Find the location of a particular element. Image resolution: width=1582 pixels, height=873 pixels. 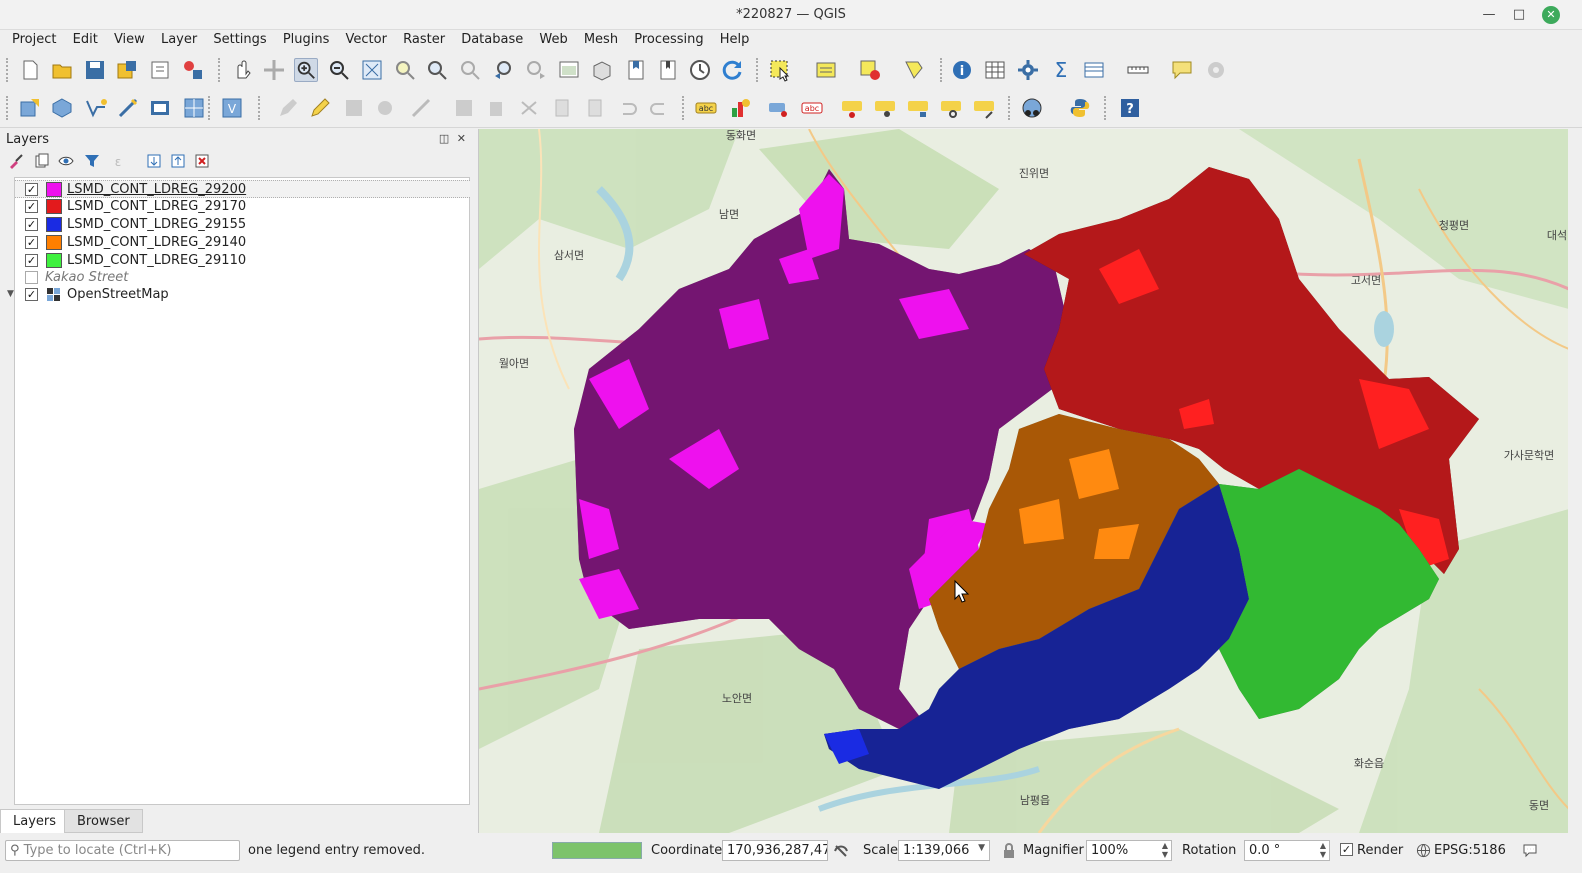

measure-icon is located at coordinates (1138, 70).